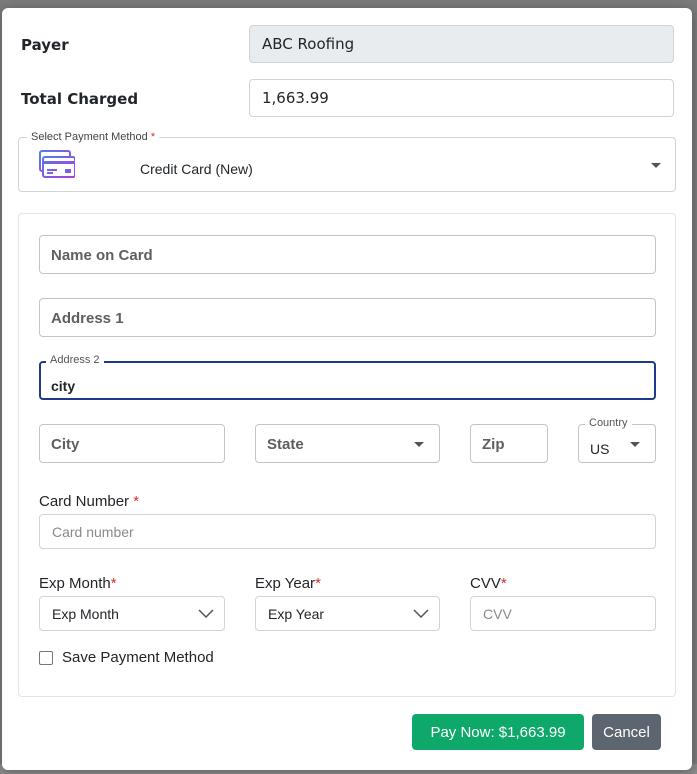 This screenshot has height=774, width=697. Describe the element at coordinates (132, 613) in the screenshot. I see `exp-month-select: Exp Month` at that location.